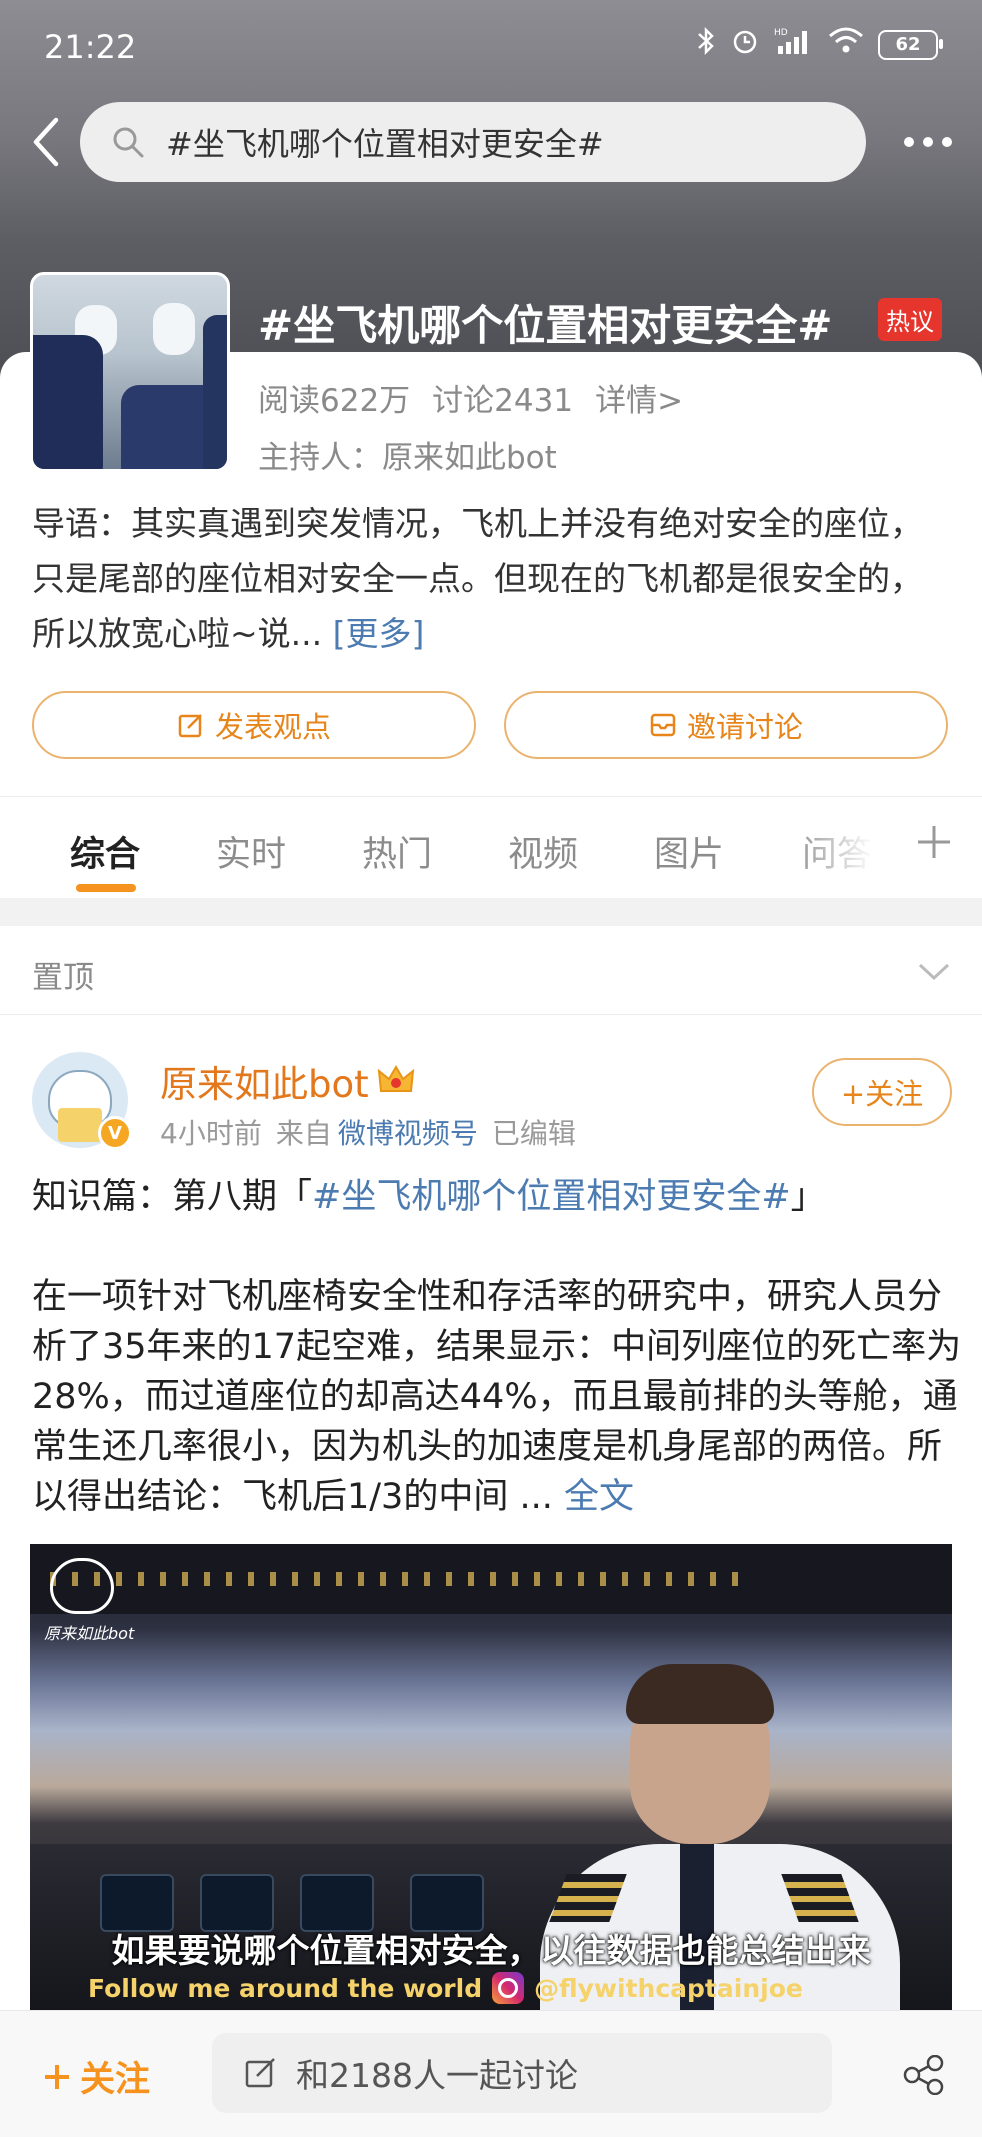 This screenshot has height=2137, width=982. Describe the element at coordinates (663, 725) in the screenshot. I see `invite-icon` at that location.